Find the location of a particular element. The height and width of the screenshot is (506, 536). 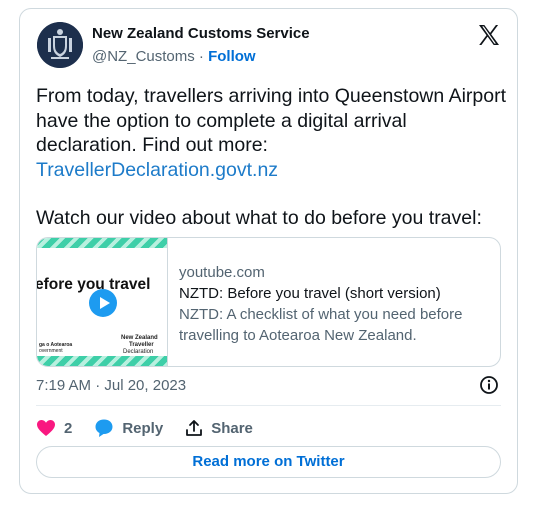

divider is located at coordinates (268, 405).